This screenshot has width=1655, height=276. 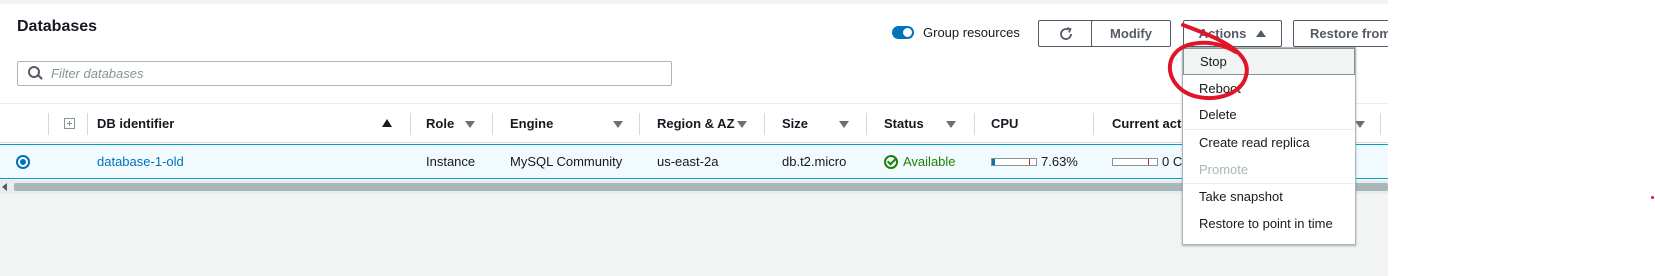 I want to click on current-activity-value: 0 C, so click(x=1172, y=161).